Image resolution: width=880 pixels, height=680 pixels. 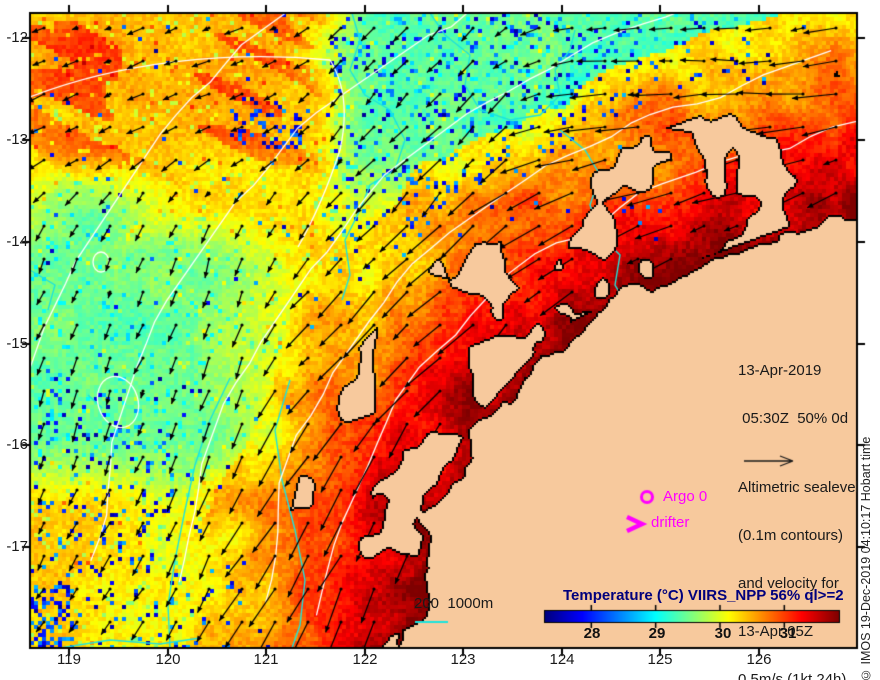 I want to click on x-axis-tick-label: 125, so click(x=660, y=659).